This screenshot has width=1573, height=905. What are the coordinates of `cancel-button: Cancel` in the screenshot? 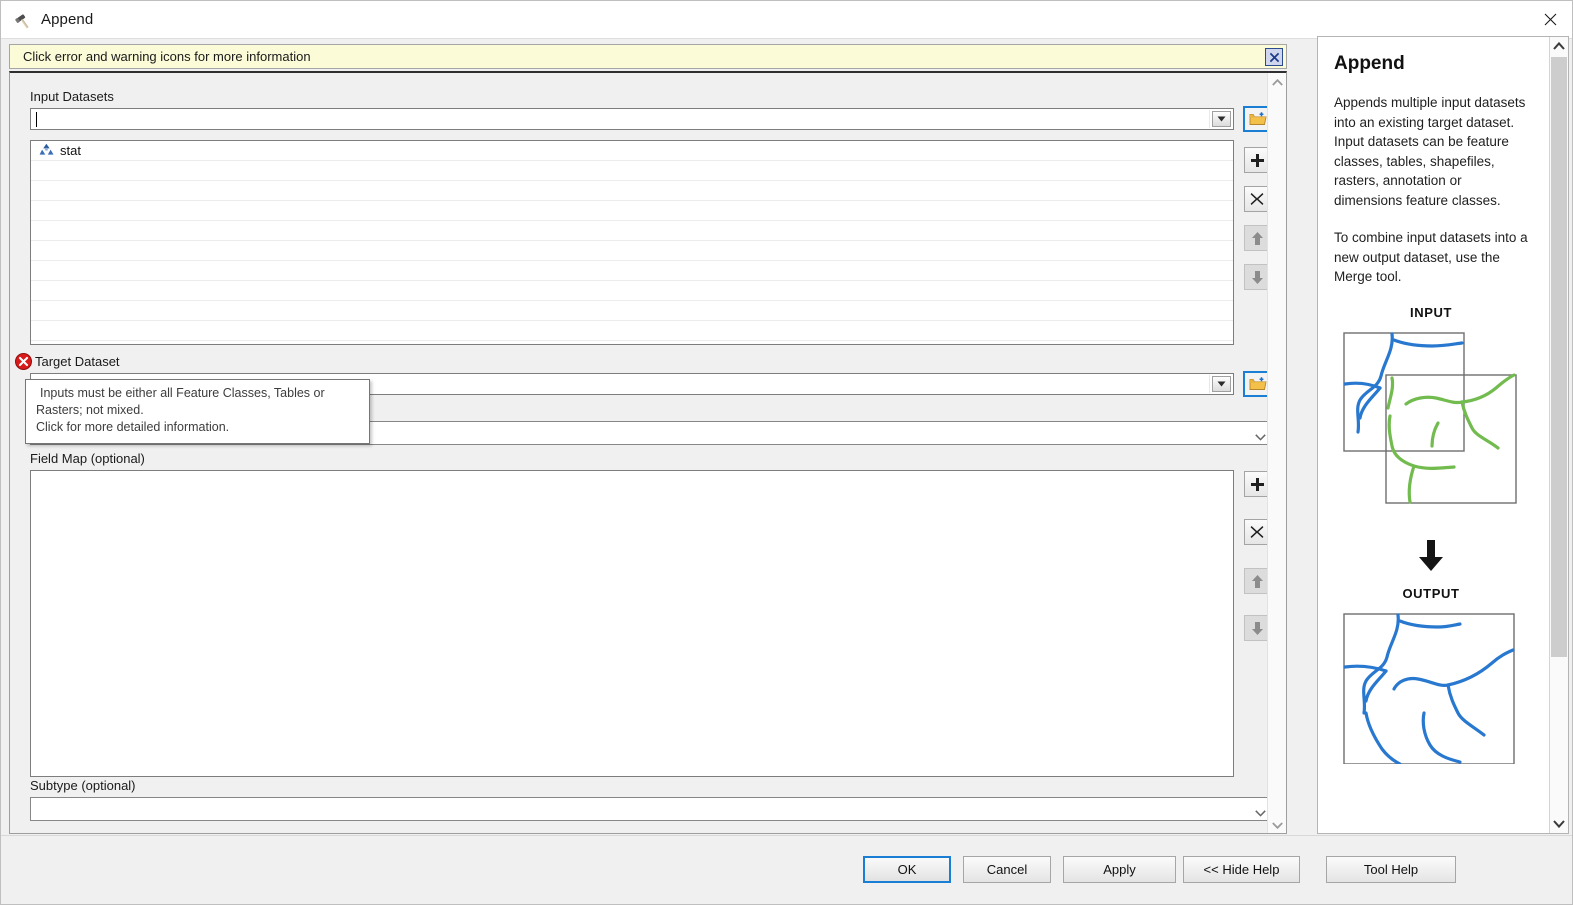 It's located at (1007, 869).